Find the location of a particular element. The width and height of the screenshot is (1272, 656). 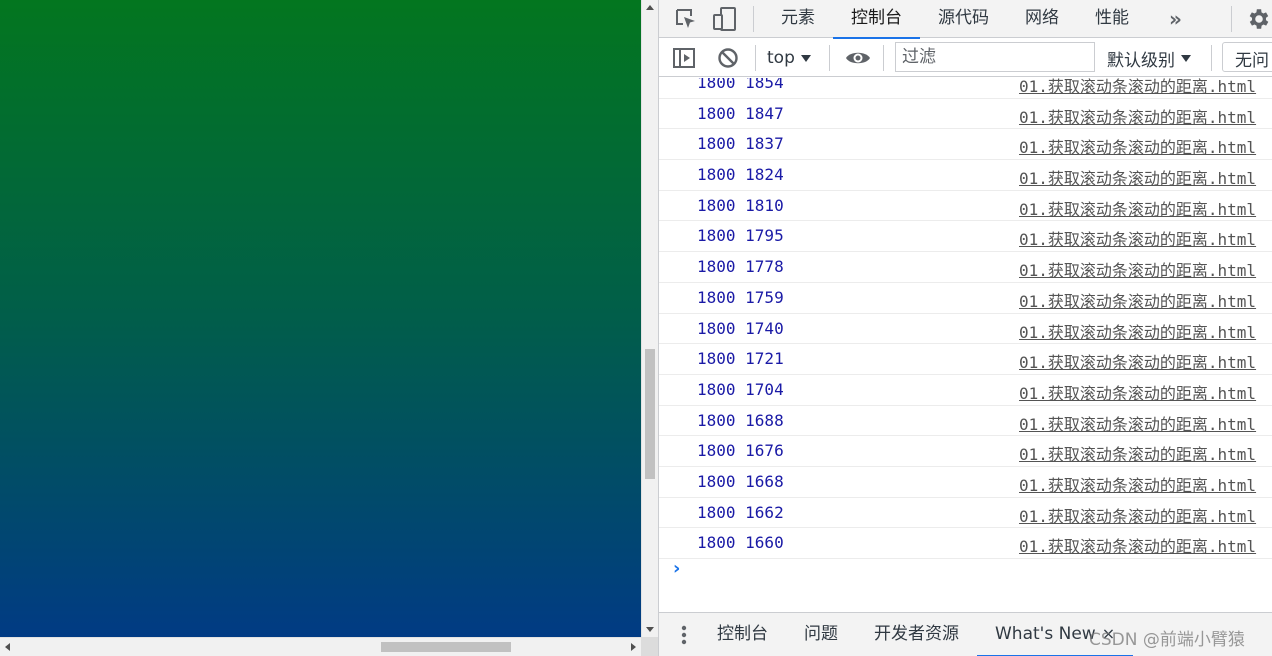

more-vertical-icon is located at coordinates (684, 635).